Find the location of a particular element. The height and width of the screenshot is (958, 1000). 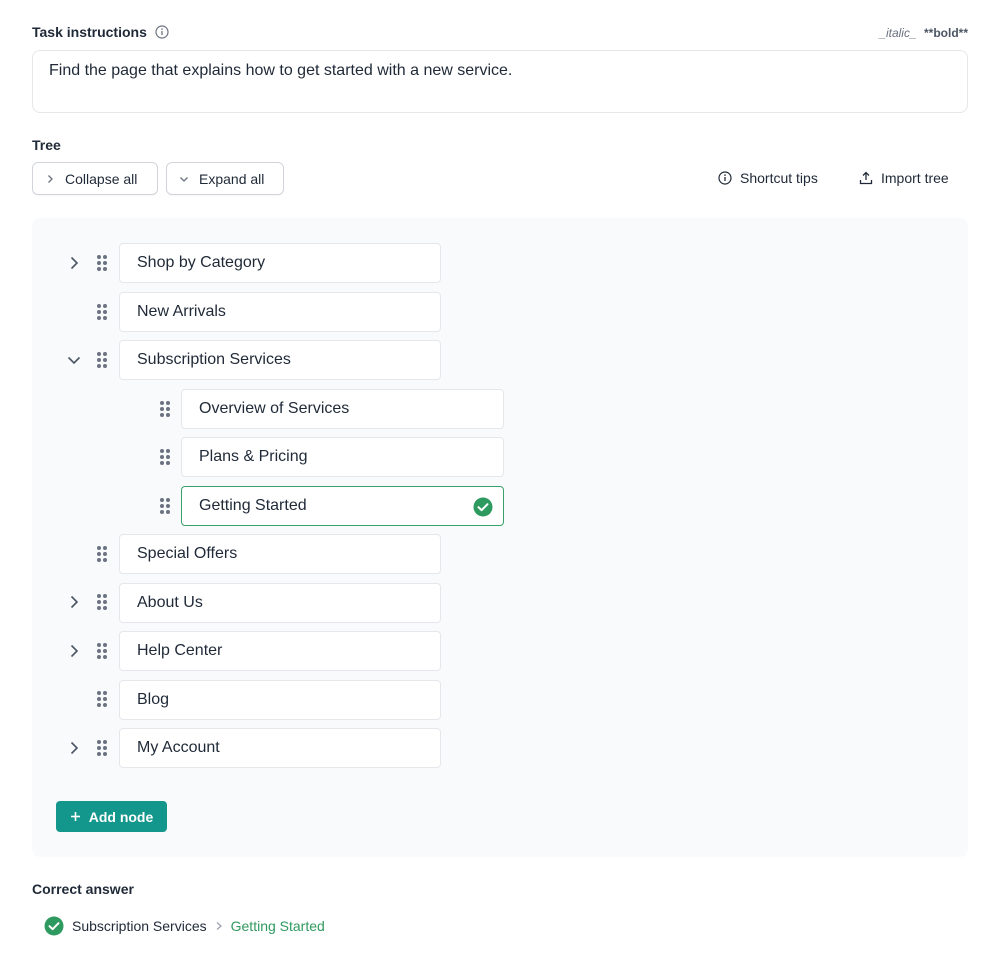

tree-node: Help Center is located at coordinates (280, 651).